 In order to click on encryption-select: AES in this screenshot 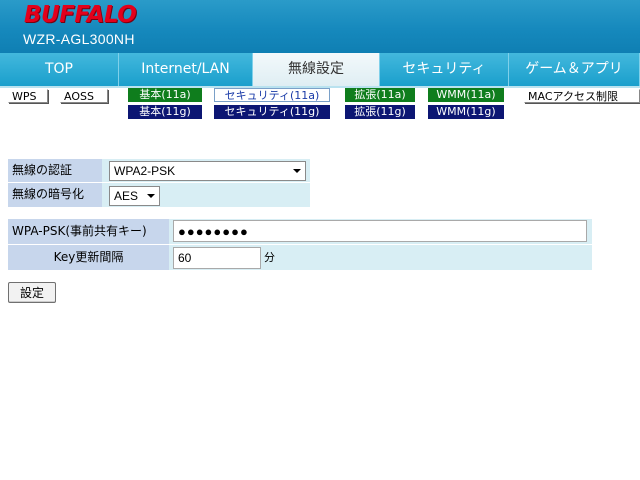, I will do `click(134, 196)`.